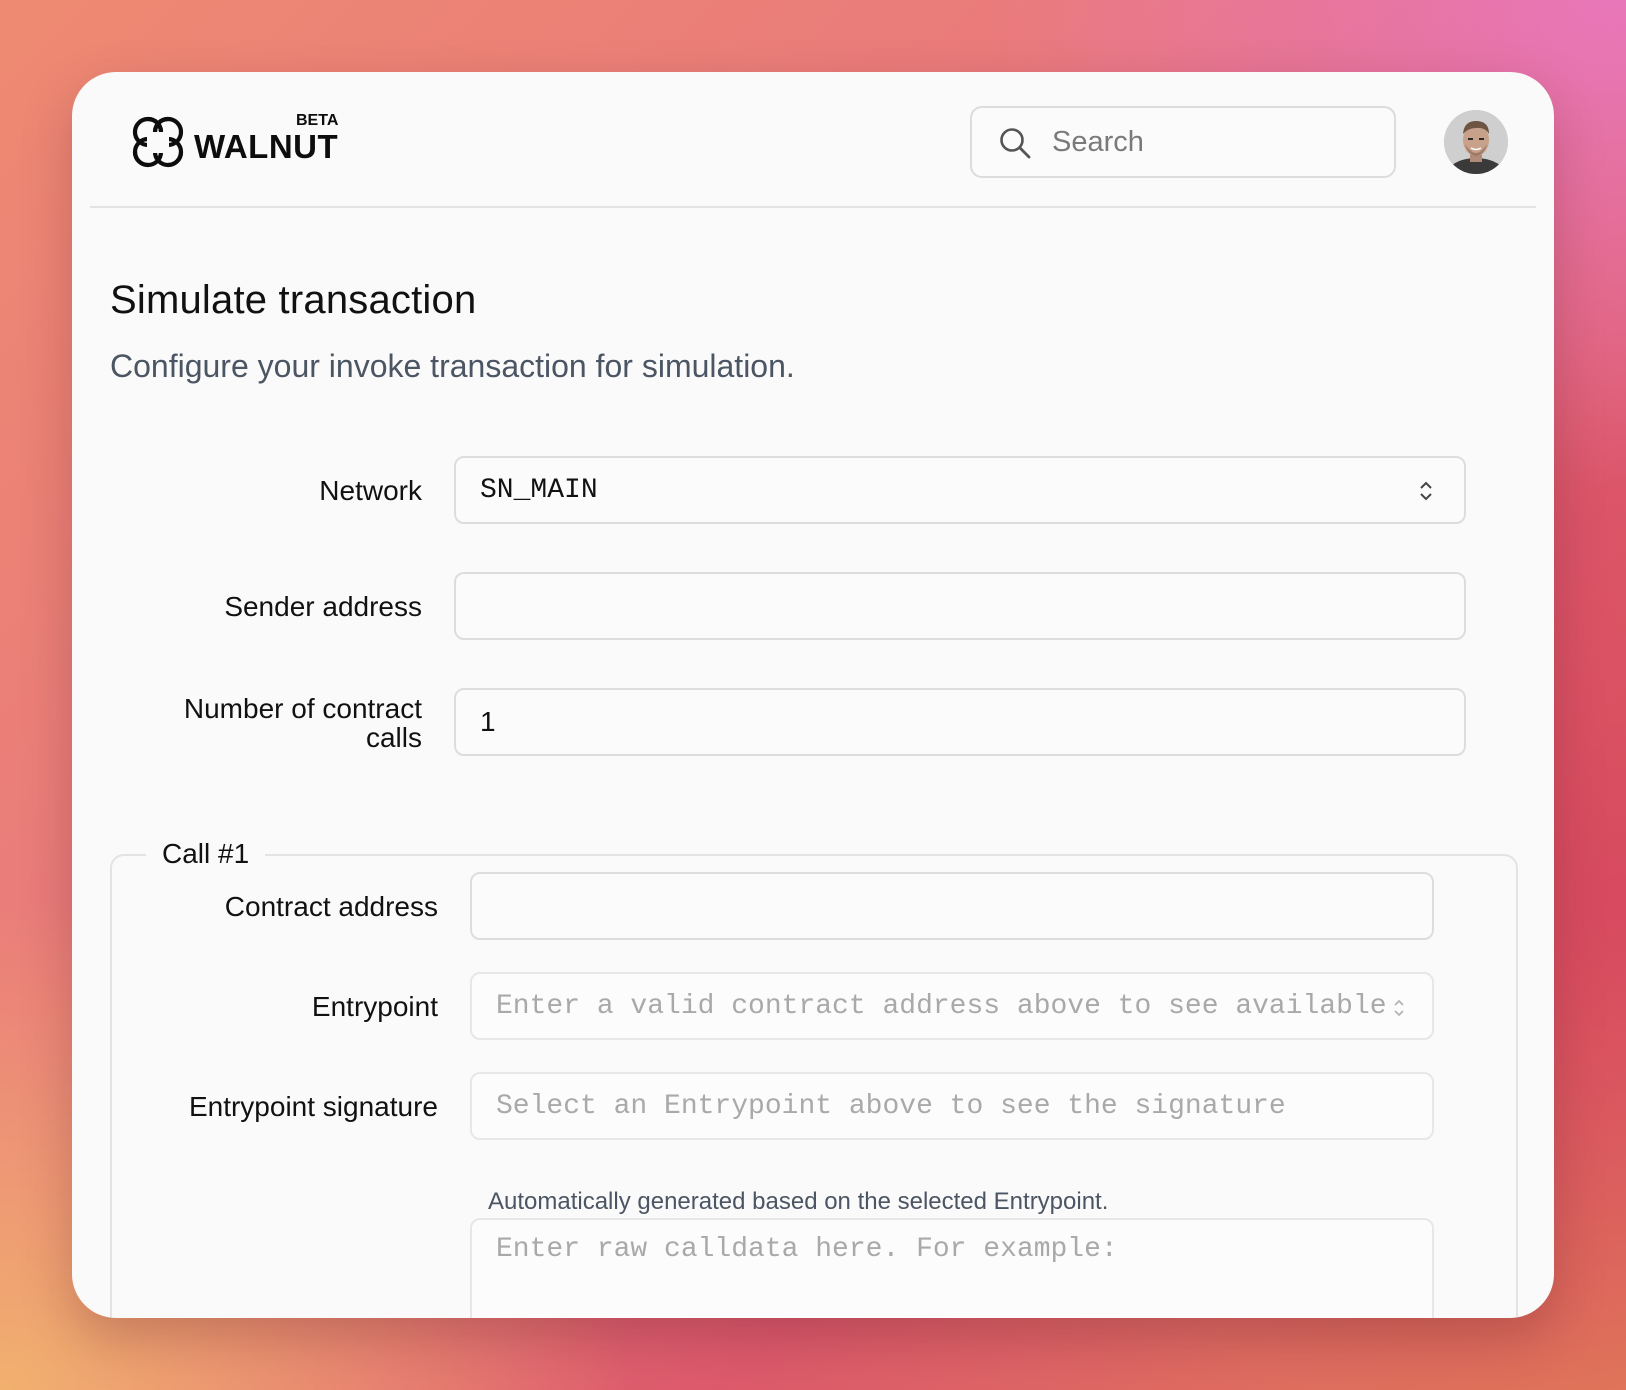 This screenshot has width=1626, height=1390. Describe the element at coordinates (206, 854) in the screenshot. I see `call-legend: Call #1` at that location.